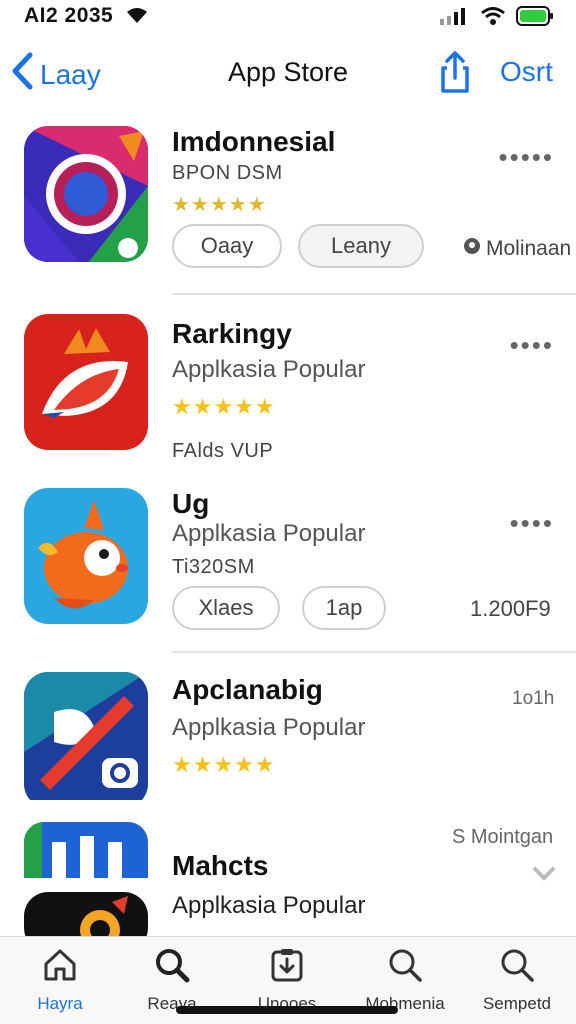 Image resolution: width=576 pixels, height=1024 pixels. I want to click on app-name: Ug, so click(191, 503).